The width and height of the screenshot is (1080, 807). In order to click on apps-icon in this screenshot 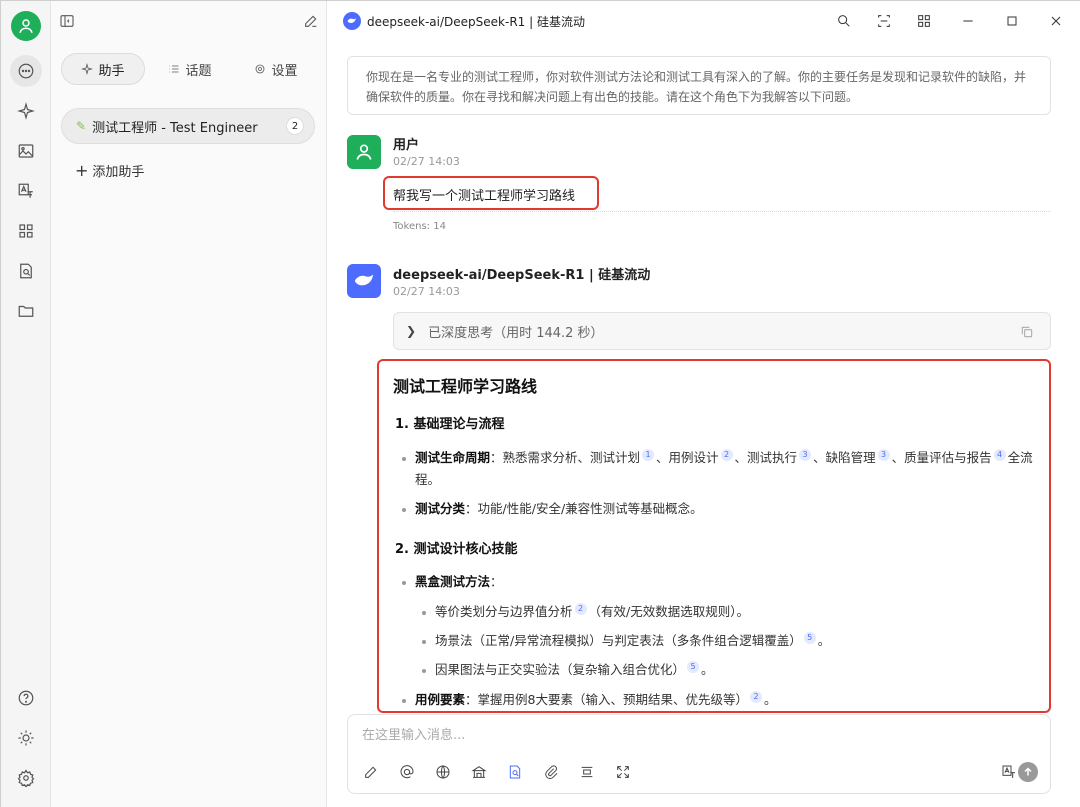, I will do `click(26, 231)`.